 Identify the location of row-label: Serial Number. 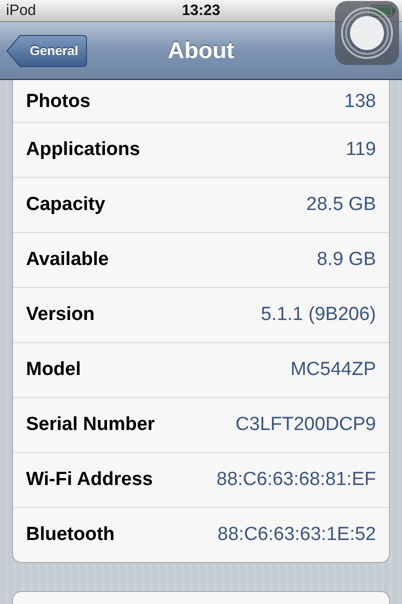
(90, 425).